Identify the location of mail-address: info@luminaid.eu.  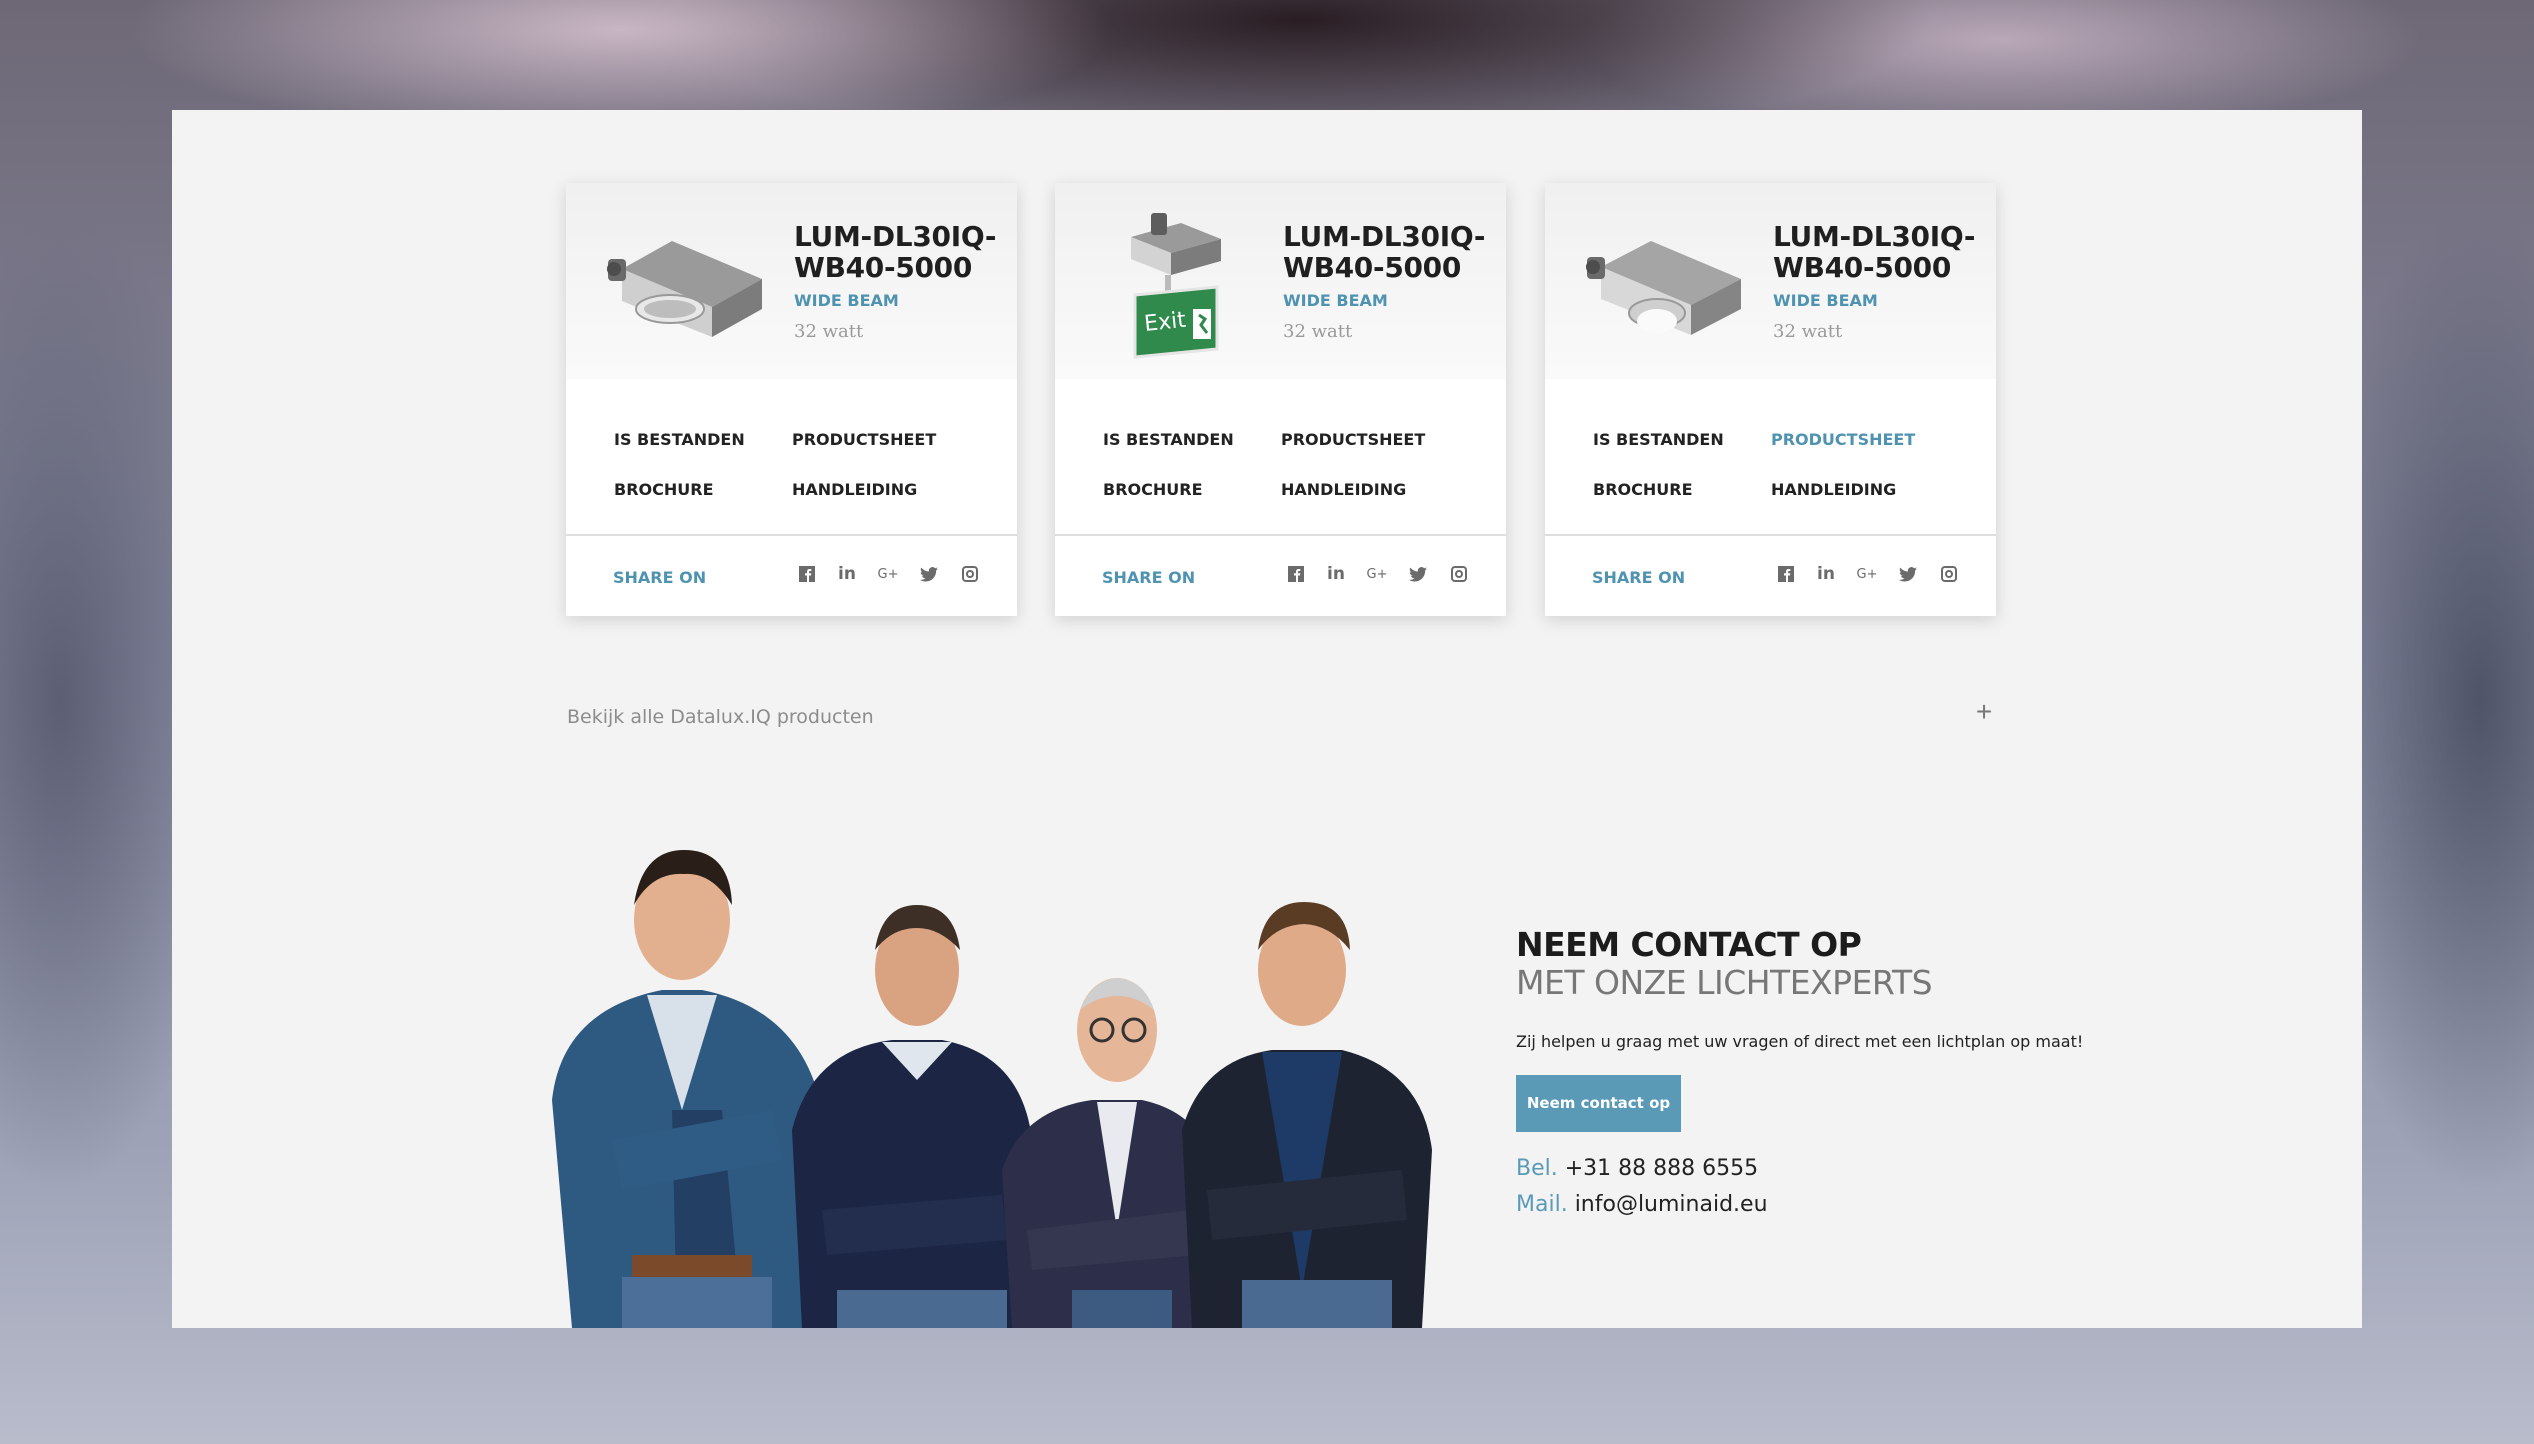
(1671, 1204).